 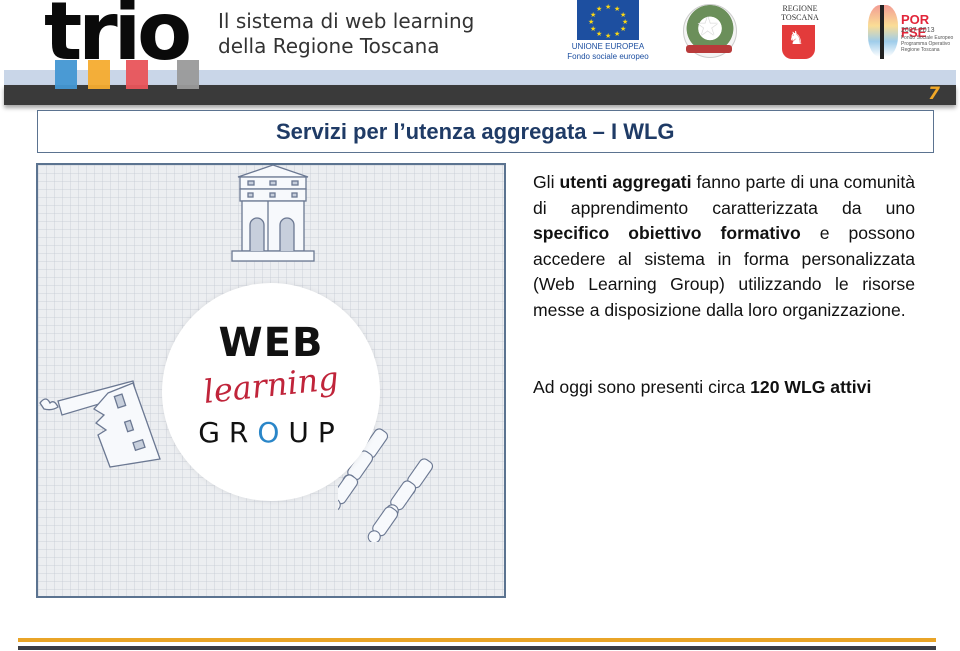 I want to click on stat-prefix: Ad oggi sono presenti circa, so click(x=642, y=387).